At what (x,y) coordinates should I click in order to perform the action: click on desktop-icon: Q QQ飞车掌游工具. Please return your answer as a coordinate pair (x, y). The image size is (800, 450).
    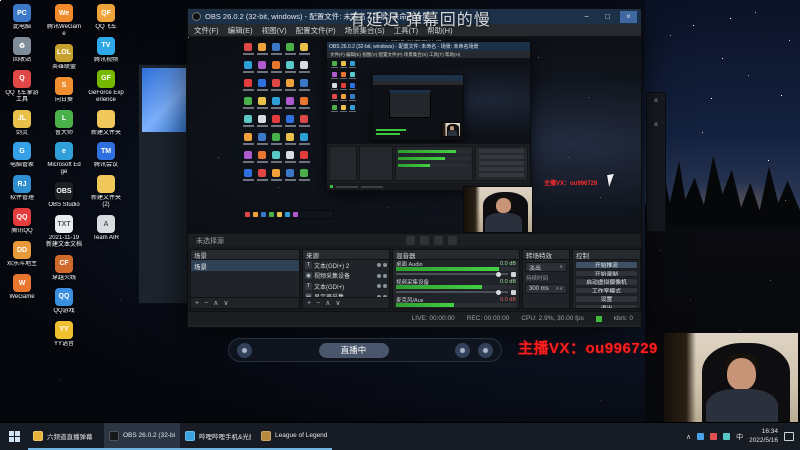
    Looking at the image, I should click on (22, 86).